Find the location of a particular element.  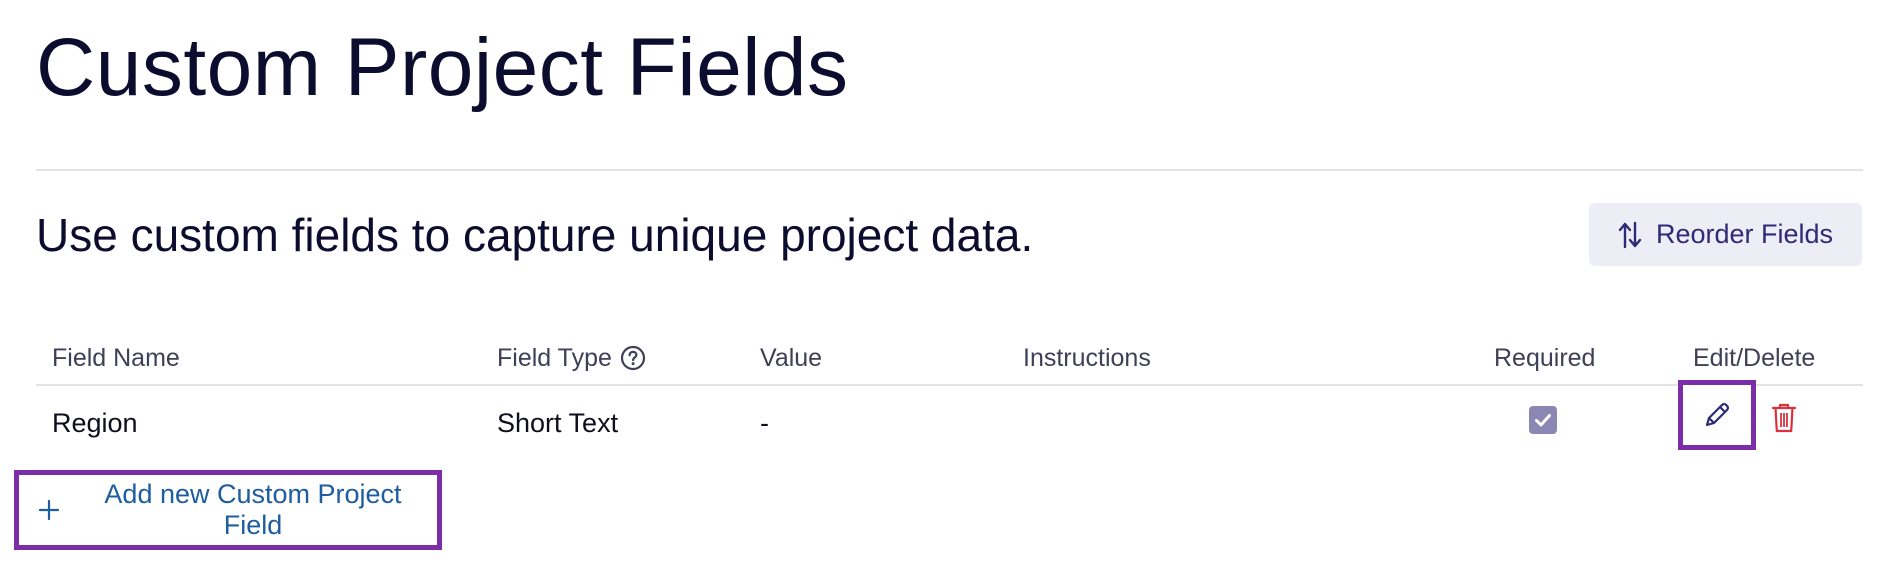

edit-field-button is located at coordinates (1717, 415).